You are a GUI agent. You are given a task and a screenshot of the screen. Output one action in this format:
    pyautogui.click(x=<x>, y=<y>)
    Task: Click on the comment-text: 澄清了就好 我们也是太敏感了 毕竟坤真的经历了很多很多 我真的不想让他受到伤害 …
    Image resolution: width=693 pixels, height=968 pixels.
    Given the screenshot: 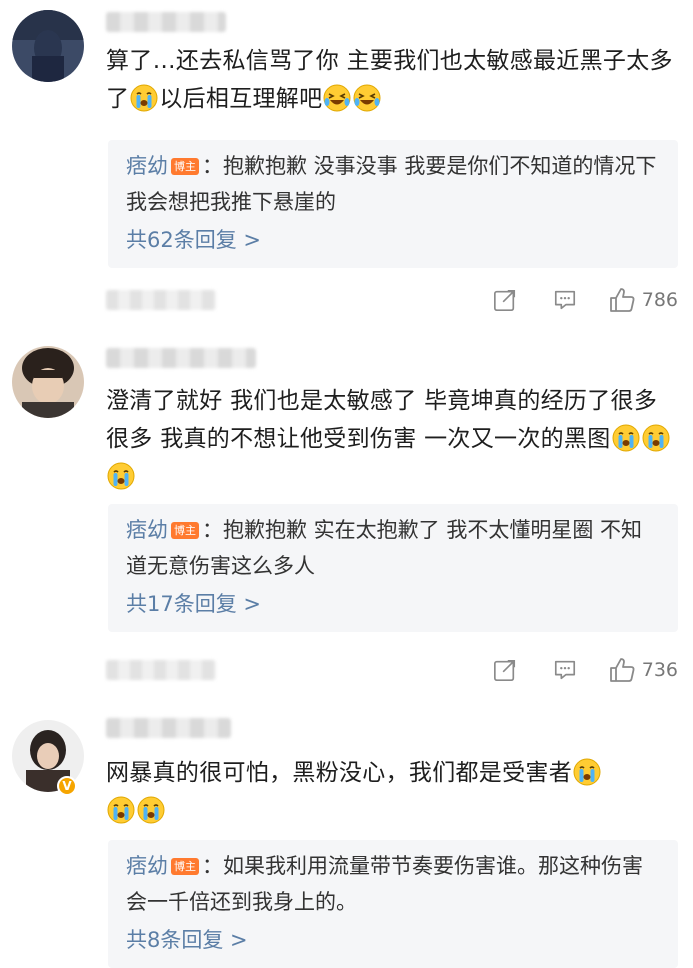 What is the action you would take?
    pyautogui.click(x=391, y=439)
    